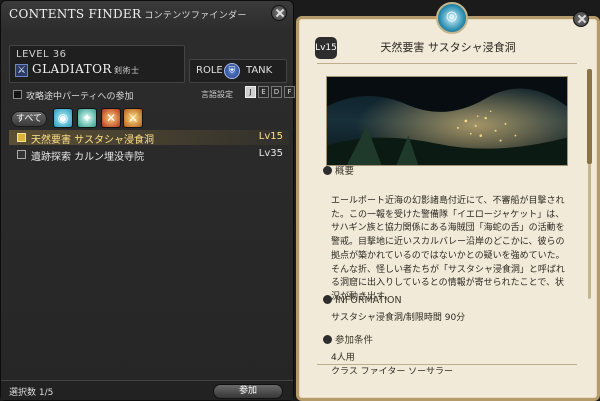 The height and width of the screenshot is (401, 600). Describe the element at coordinates (276, 92) in the screenshot. I see `language-d-button: D` at that location.